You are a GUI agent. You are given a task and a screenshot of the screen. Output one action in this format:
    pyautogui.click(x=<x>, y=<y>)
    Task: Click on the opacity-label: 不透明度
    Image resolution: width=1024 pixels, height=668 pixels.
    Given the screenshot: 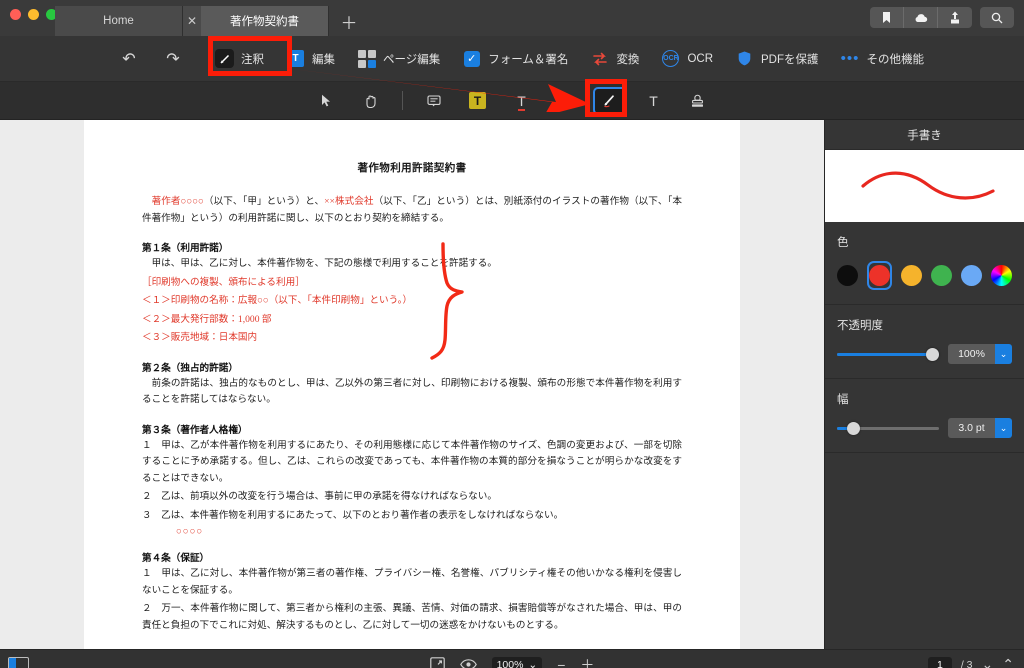 What is the action you would take?
    pyautogui.click(x=860, y=326)
    